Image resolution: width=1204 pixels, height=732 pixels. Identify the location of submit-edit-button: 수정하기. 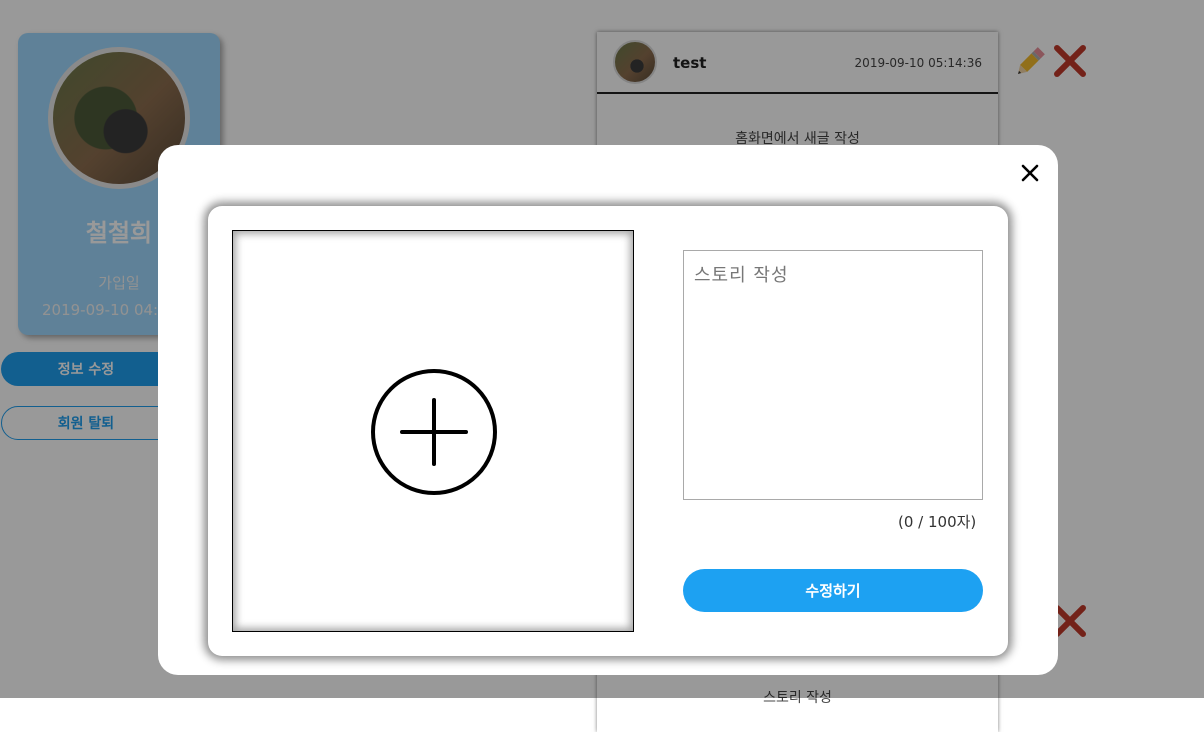
(833, 590).